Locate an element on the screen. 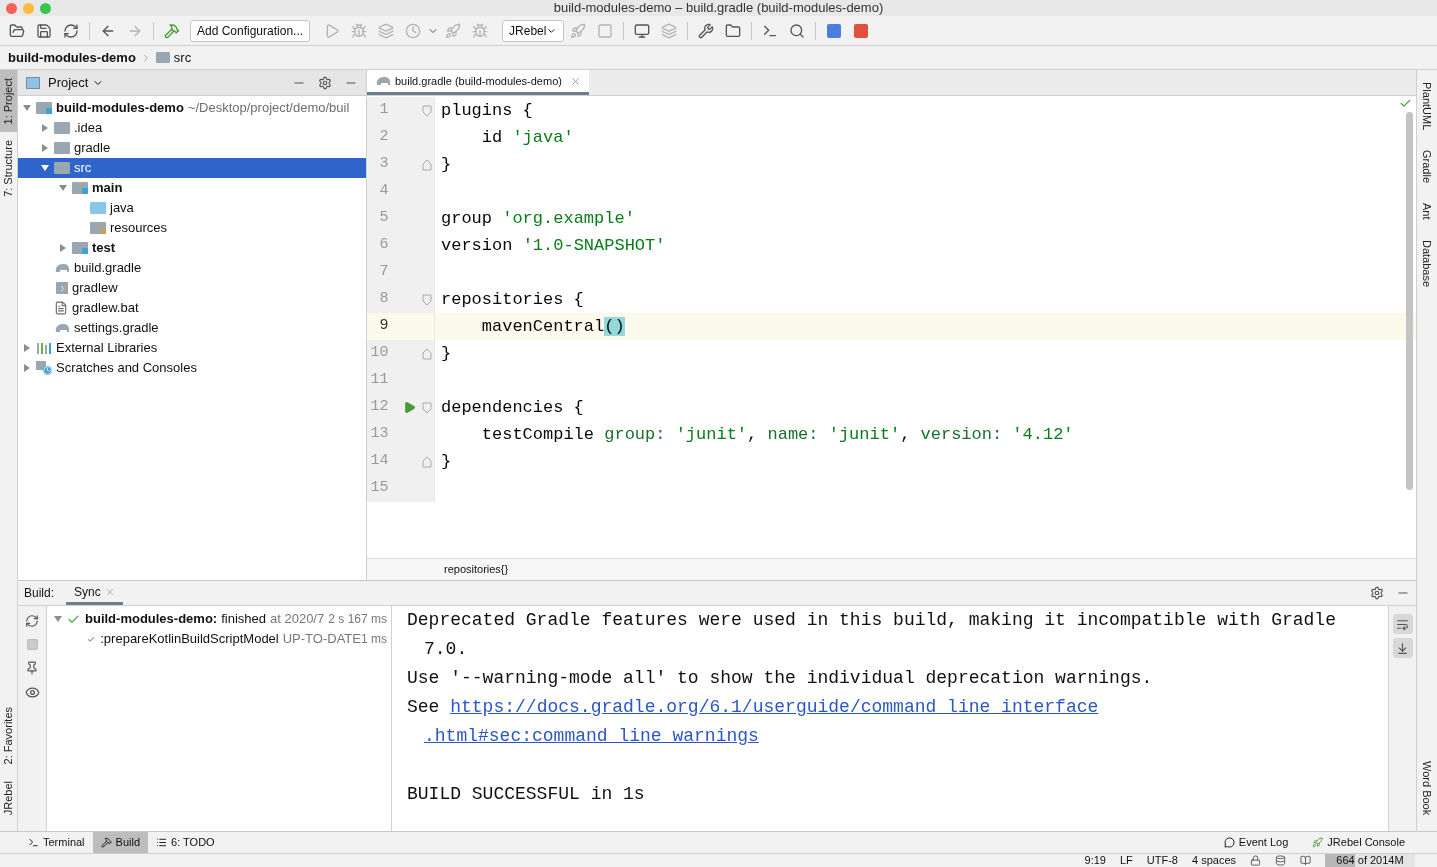  breadcrumb-item: src is located at coordinates (182, 57).